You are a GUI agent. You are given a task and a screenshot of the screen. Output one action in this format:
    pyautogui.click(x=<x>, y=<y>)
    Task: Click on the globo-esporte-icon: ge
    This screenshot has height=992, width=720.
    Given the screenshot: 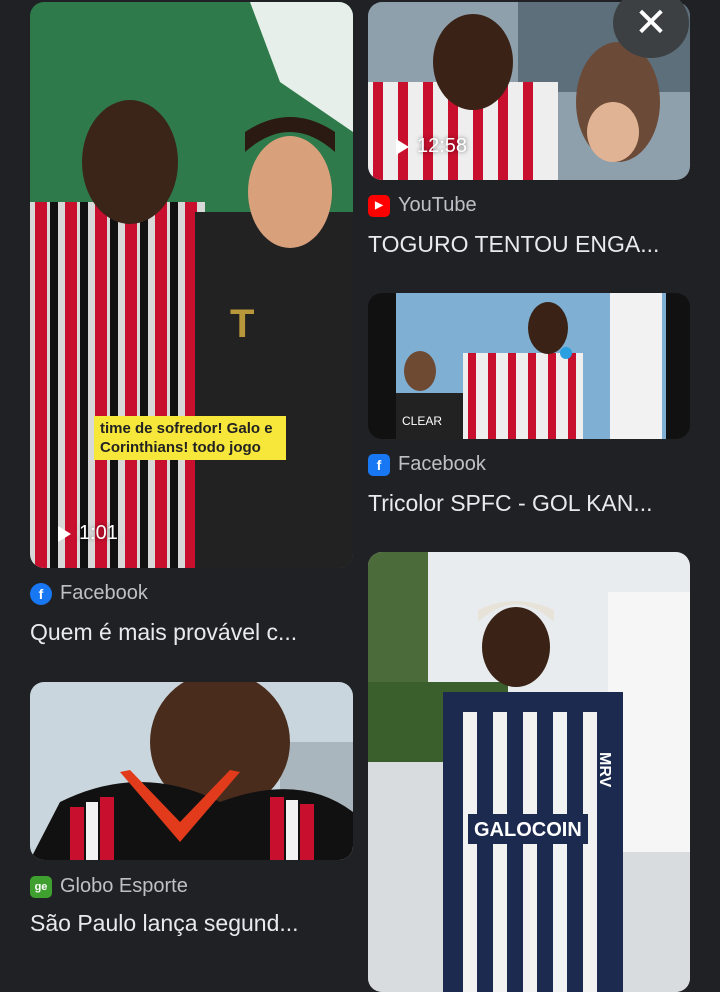 What is the action you would take?
    pyautogui.click(x=41, y=886)
    